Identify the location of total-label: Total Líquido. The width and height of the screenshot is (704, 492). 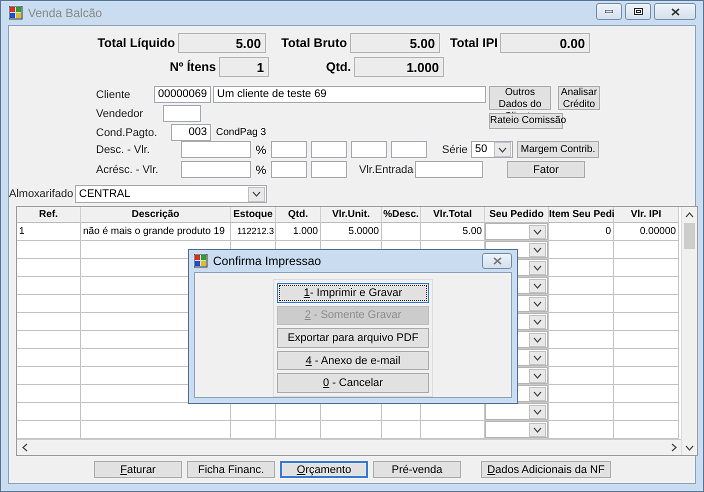
(136, 43).